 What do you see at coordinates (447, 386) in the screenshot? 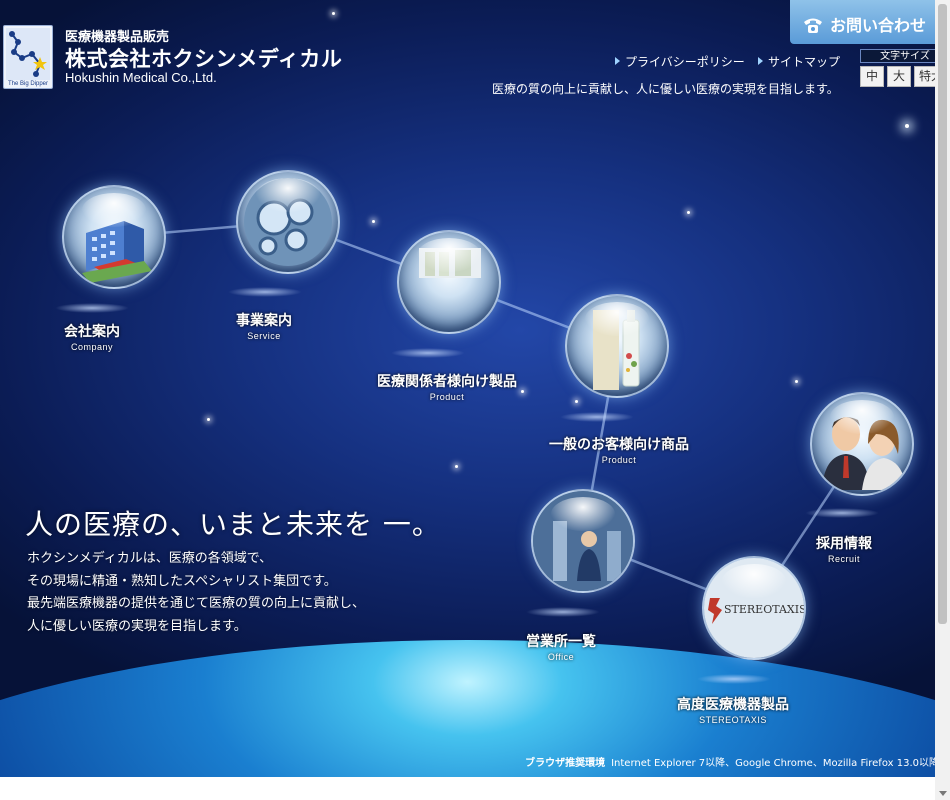
I see `nav-label-medical-product: 医療関係者様向け製品 Product` at bounding box center [447, 386].